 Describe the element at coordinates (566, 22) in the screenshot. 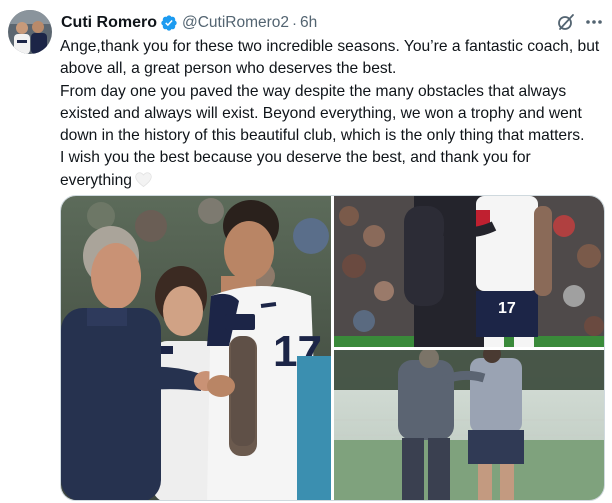

I see `grok-icon` at that location.